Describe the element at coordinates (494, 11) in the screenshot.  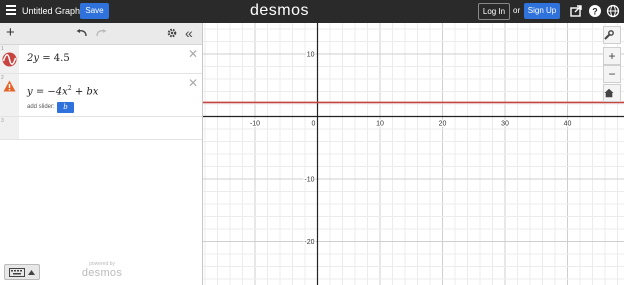
I see `login-button: Log In` at that location.